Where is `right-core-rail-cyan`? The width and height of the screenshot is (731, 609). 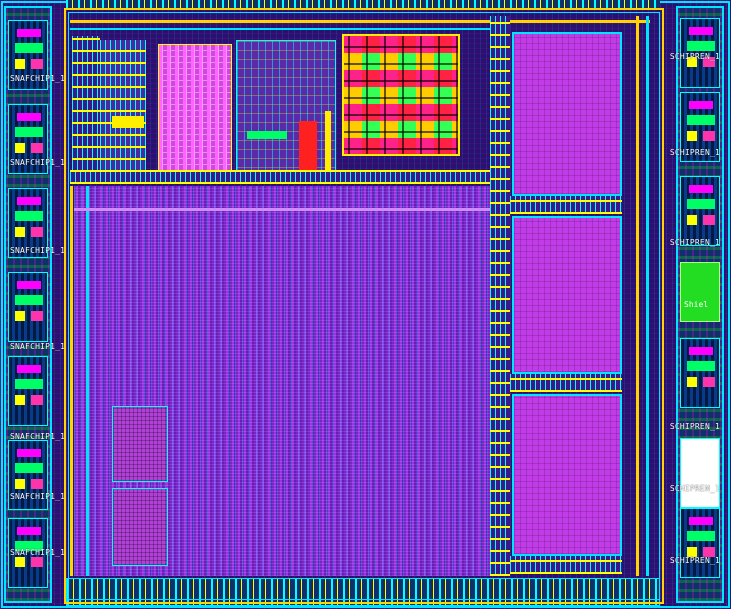 right-core-rail-cyan is located at coordinates (647, 296).